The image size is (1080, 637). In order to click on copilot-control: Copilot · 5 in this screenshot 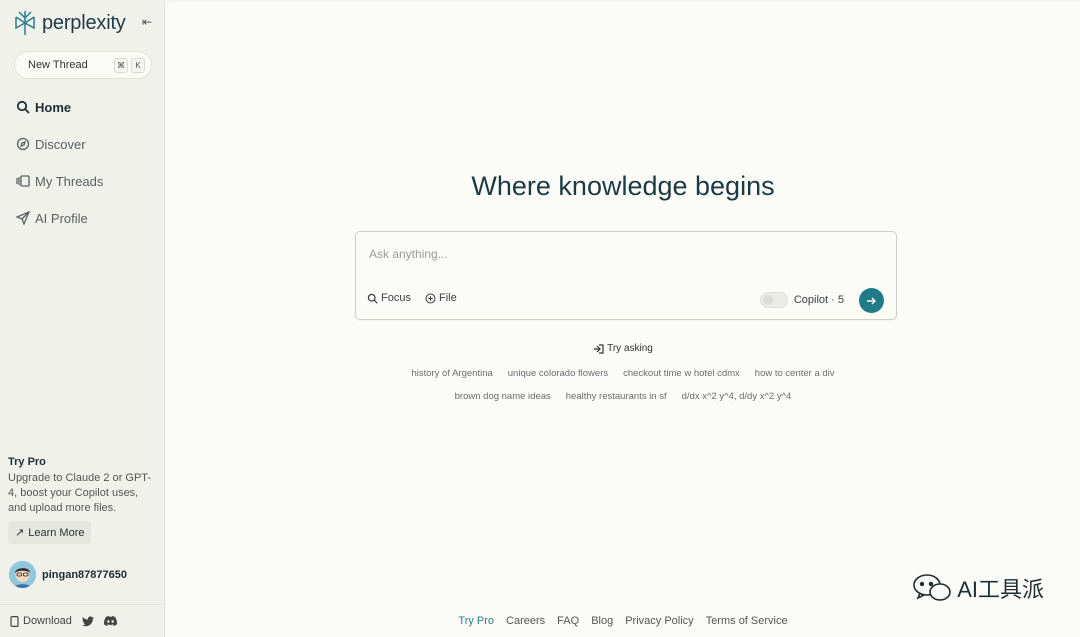, I will do `click(801, 300)`.